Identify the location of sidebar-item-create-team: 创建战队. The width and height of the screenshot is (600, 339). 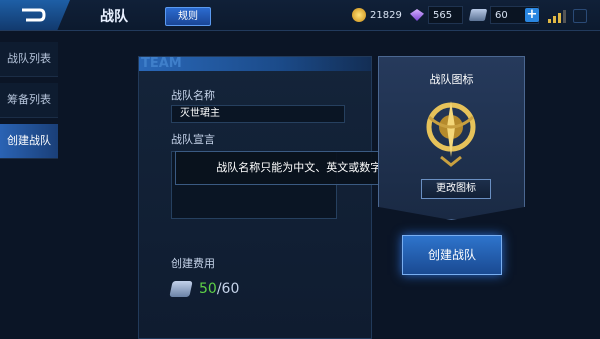
(29, 141).